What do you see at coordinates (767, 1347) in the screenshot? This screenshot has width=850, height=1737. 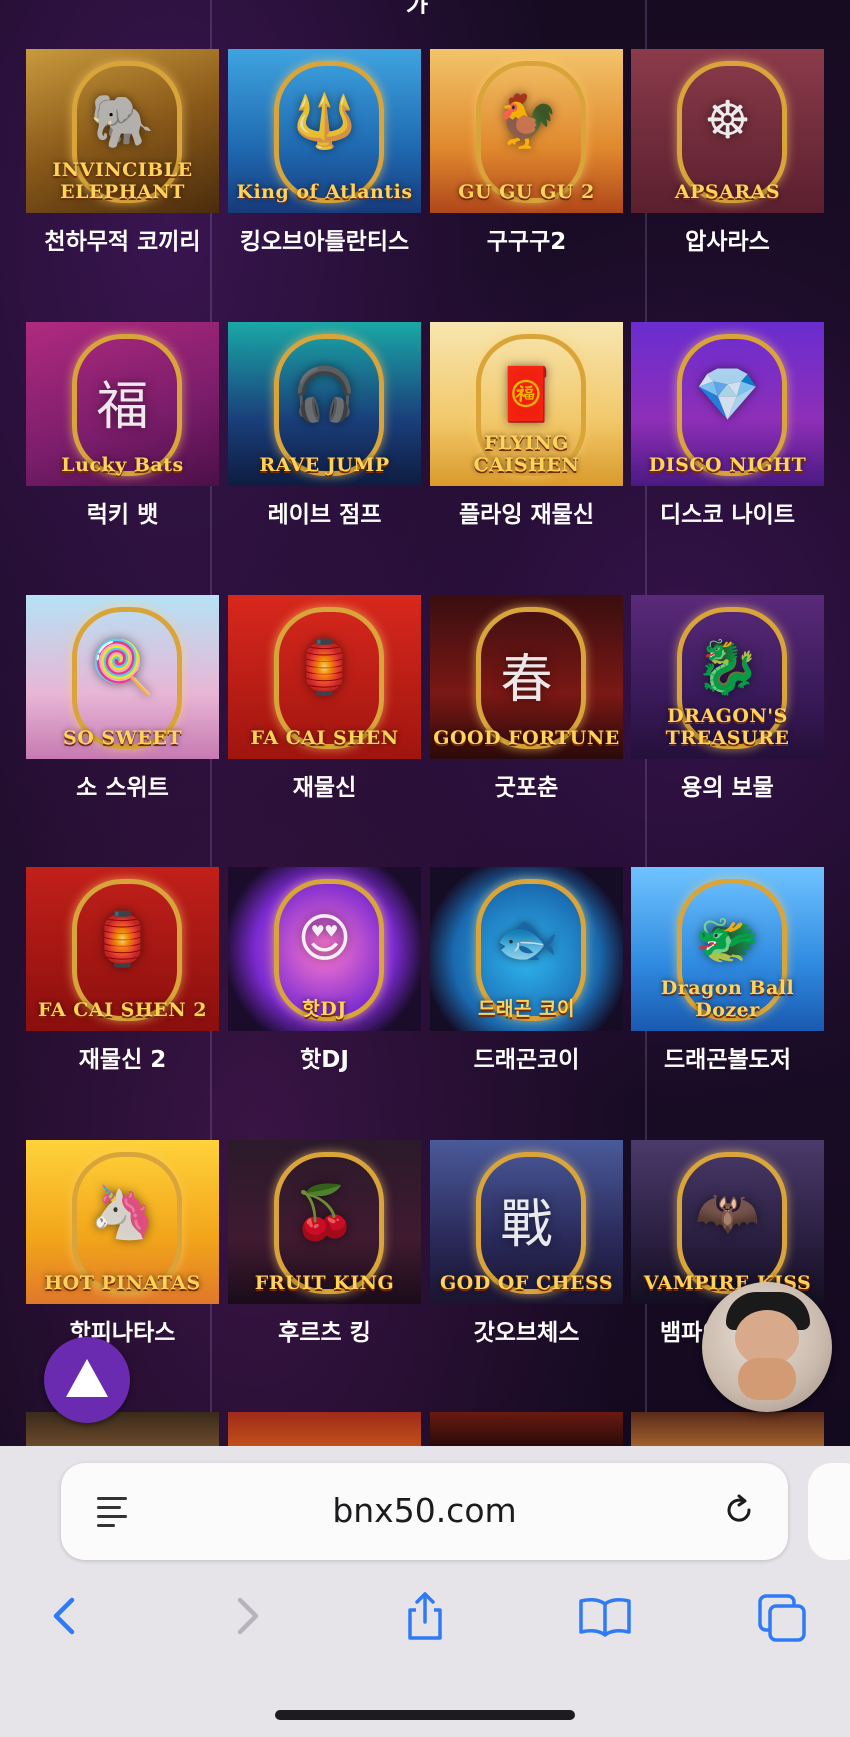 I see `chat-mascot-button` at bounding box center [767, 1347].